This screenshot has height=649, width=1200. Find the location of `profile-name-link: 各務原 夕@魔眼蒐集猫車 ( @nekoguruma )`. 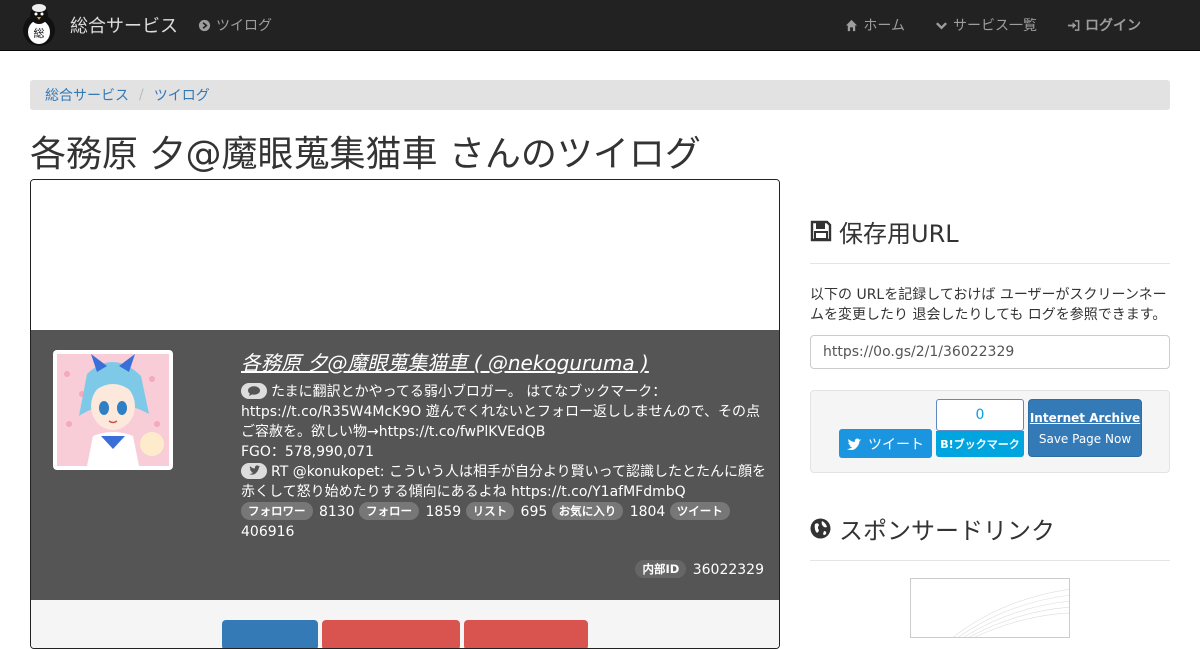

profile-name-link: 各務原 夕@魔眼蒐集猫車 ( @nekoguruma ) is located at coordinates (503, 363).